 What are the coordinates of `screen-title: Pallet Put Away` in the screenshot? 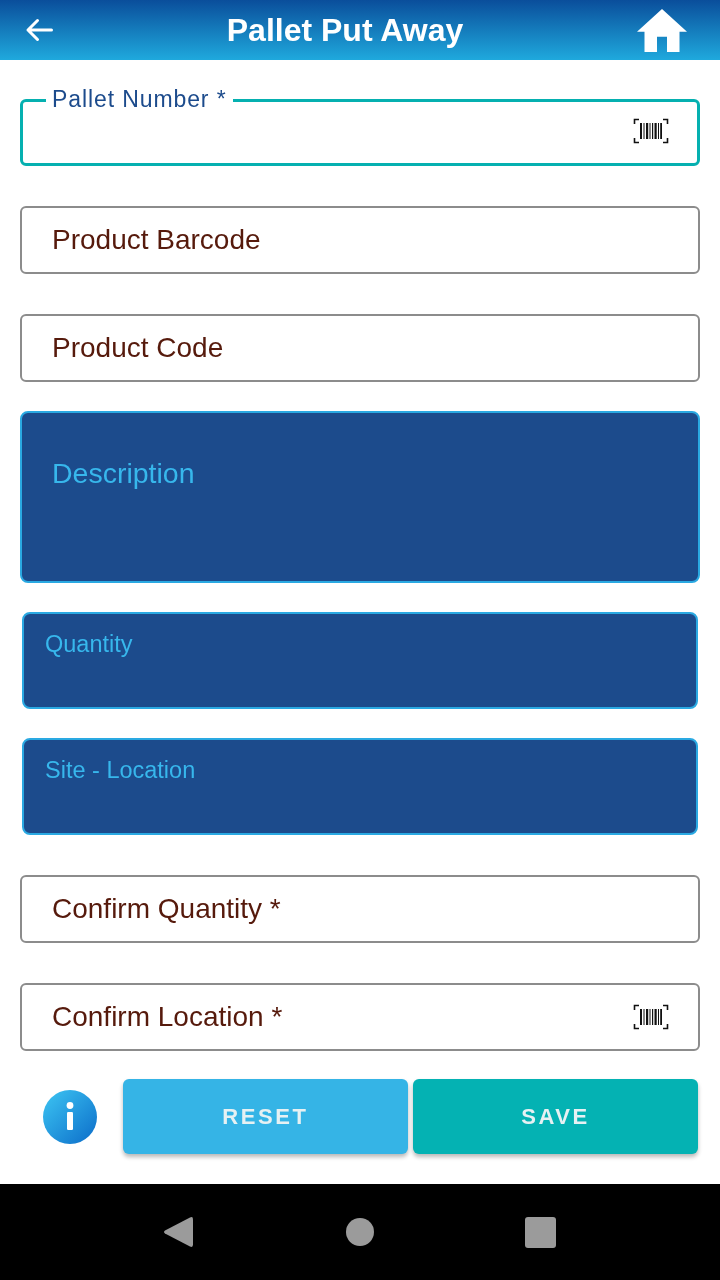 It's located at (345, 30).